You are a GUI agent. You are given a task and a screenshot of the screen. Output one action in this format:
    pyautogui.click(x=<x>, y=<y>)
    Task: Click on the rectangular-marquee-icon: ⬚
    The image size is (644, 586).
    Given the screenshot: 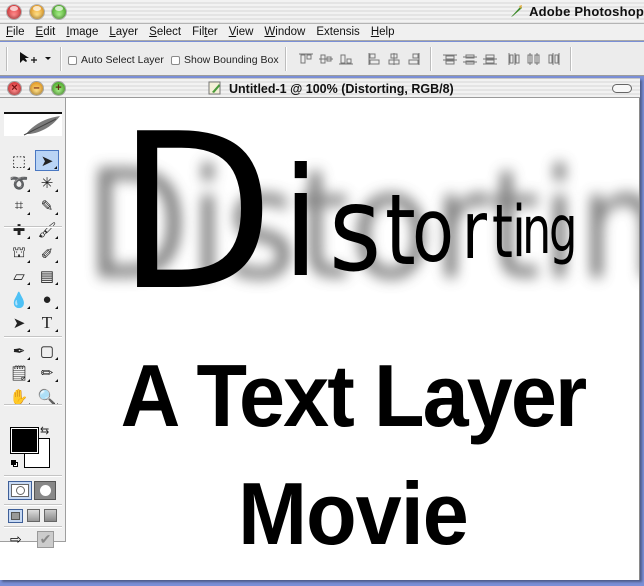 What is the action you would take?
    pyautogui.click(x=19, y=161)
    